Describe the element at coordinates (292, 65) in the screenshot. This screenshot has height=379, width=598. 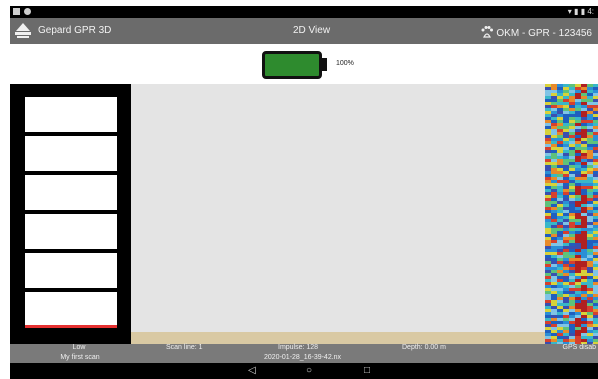
I see `battery-icon` at that location.